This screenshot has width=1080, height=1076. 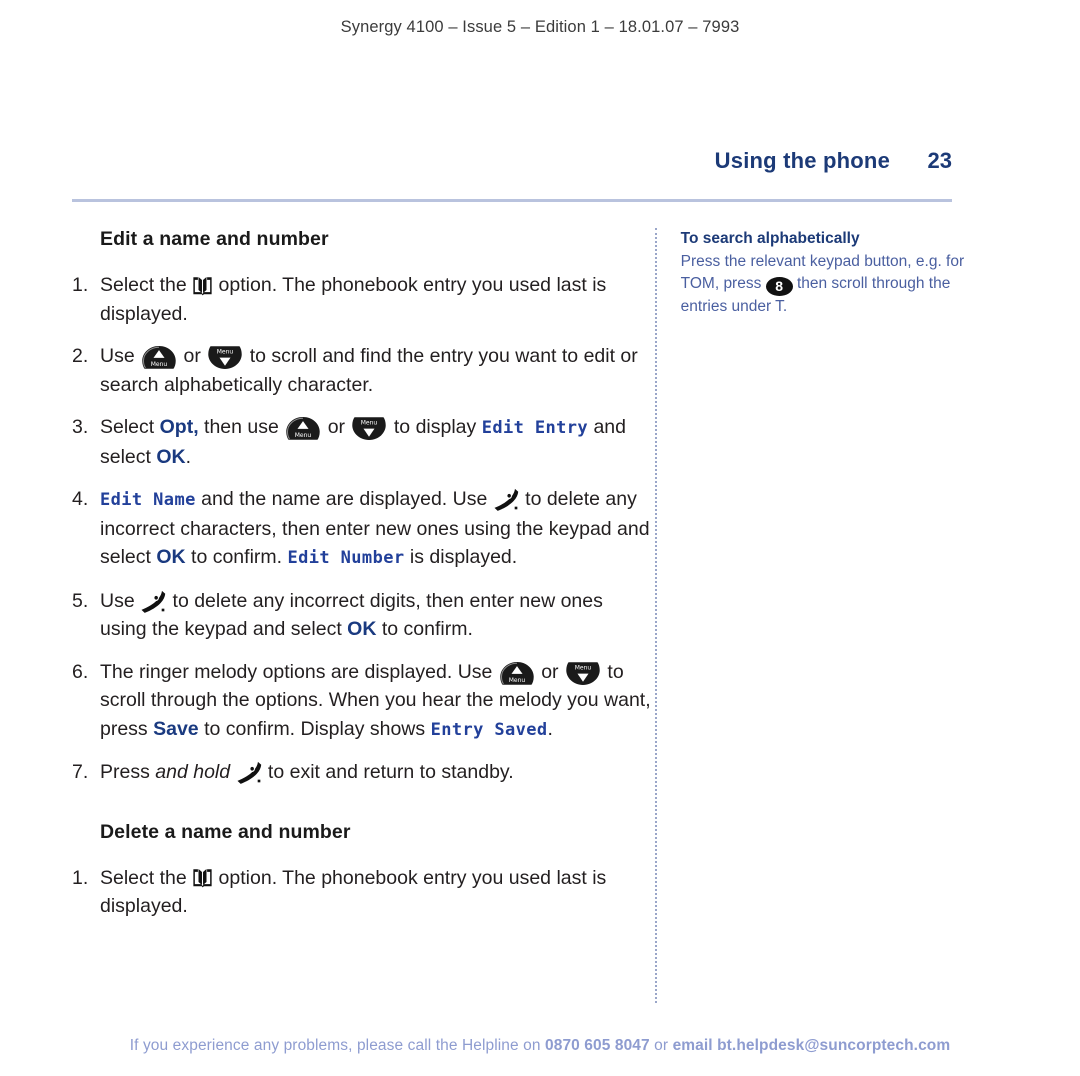 I want to click on page-number: 23, so click(x=939, y=160).